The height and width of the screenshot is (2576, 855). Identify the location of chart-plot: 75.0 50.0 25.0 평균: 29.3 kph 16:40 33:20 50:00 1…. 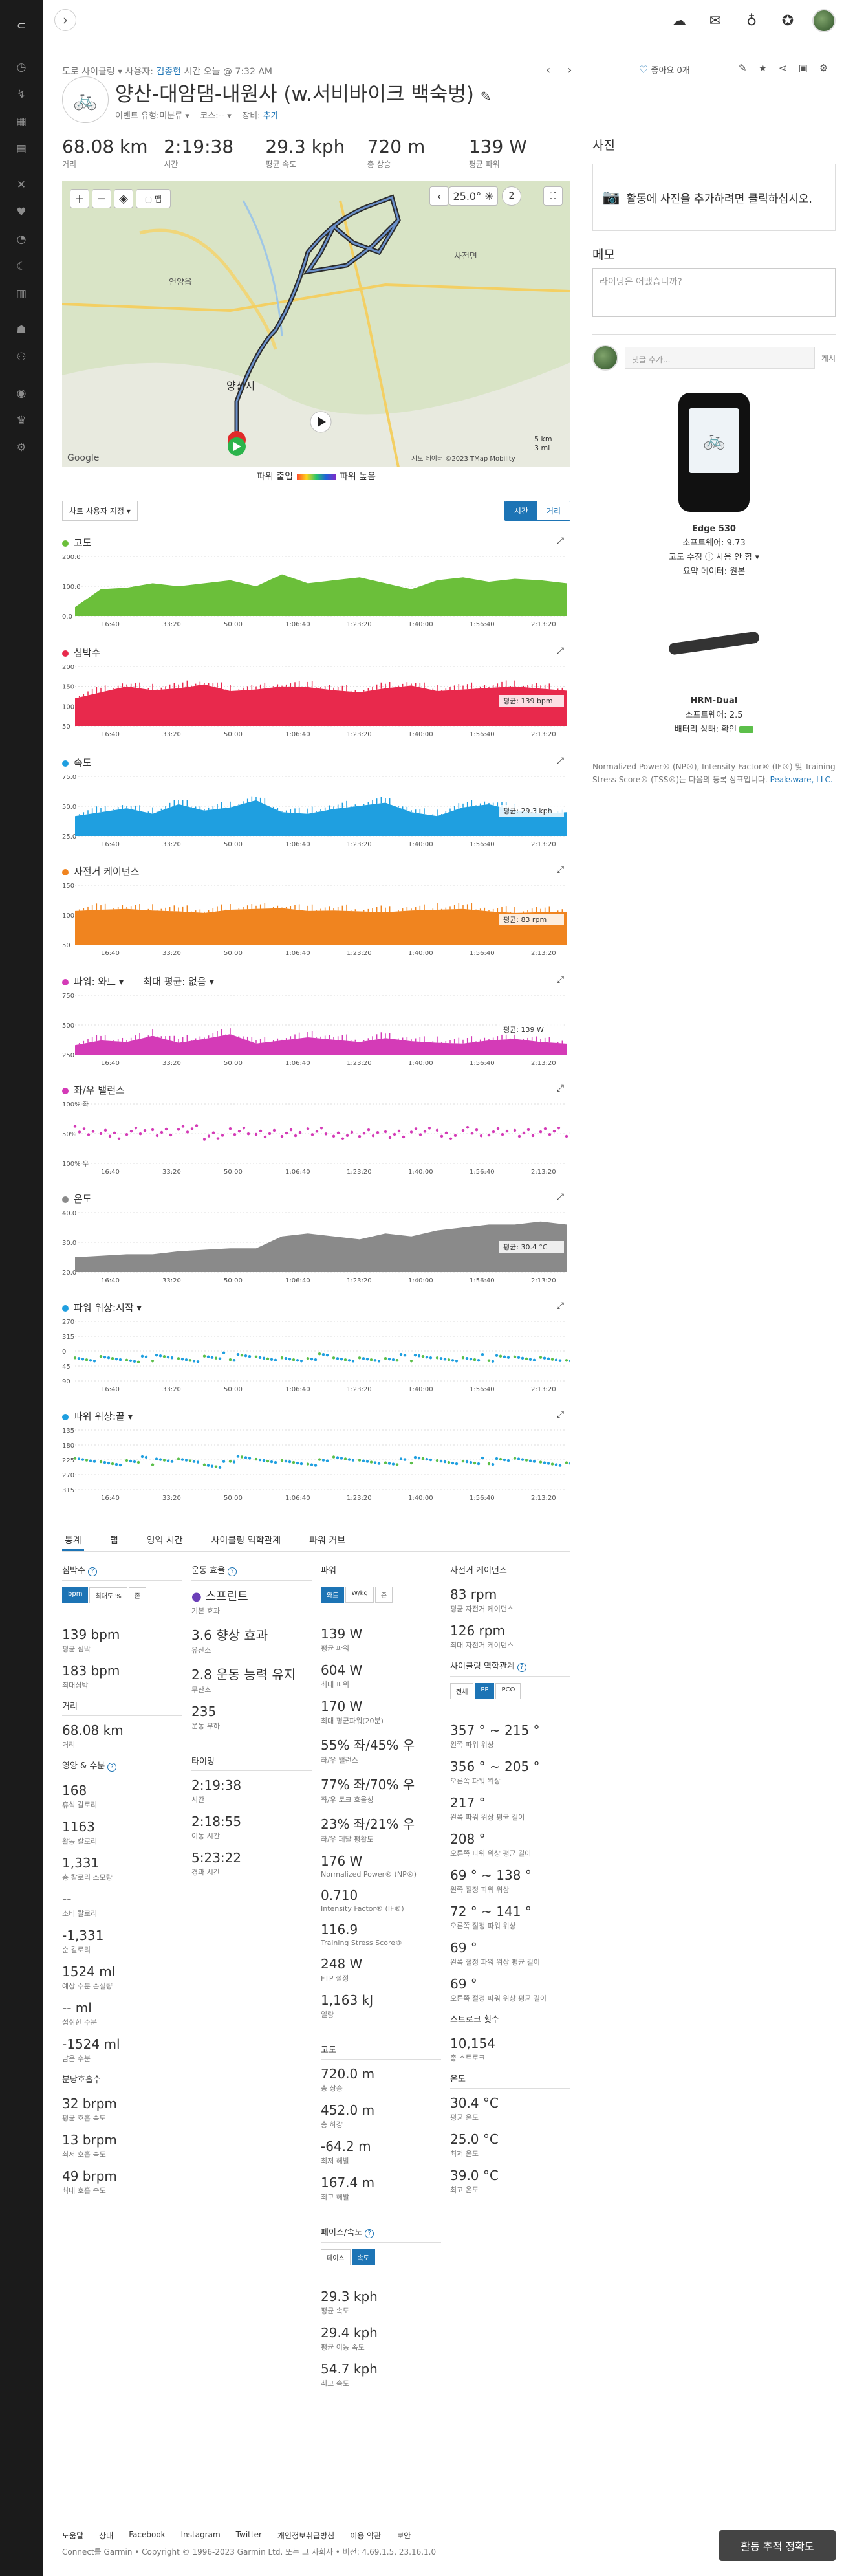
(316, 813).